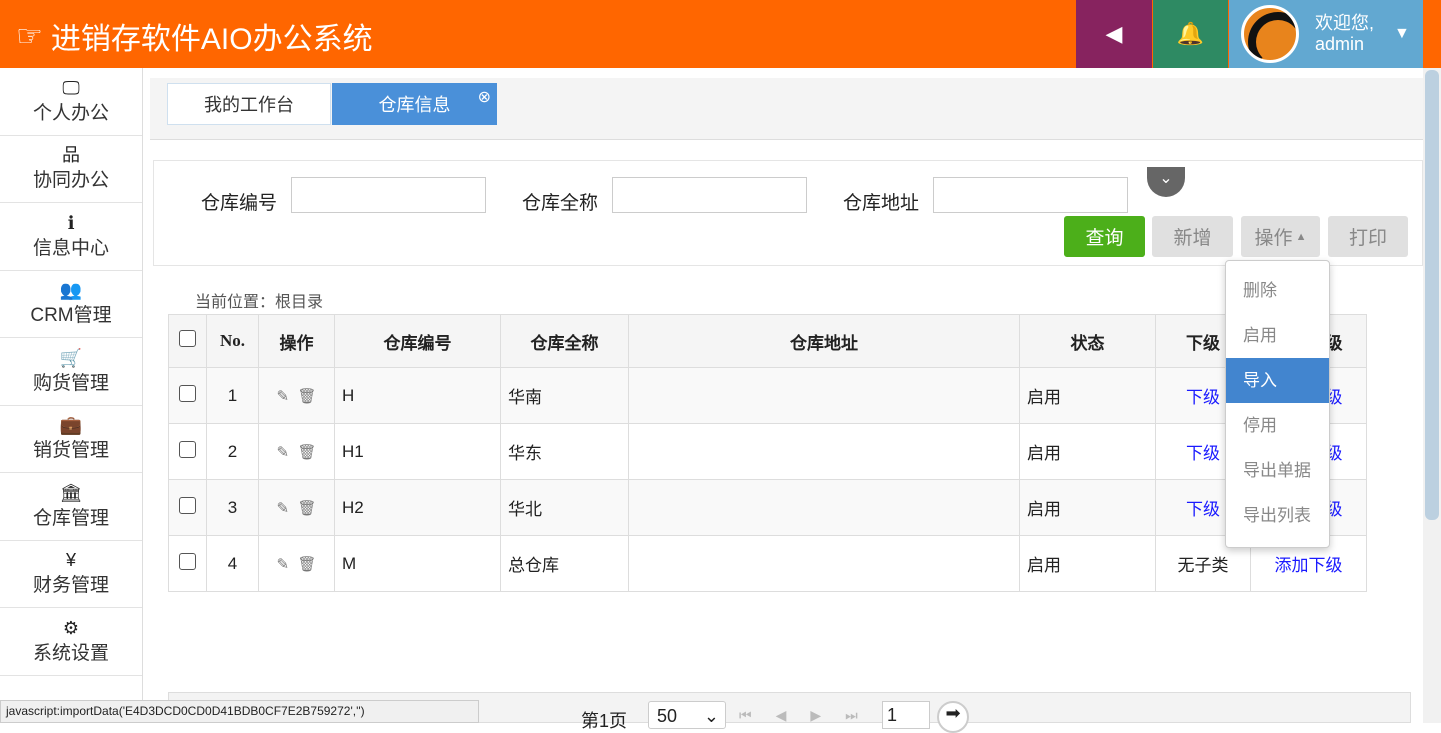 The height and width of the screenshot is (733, 1441). What do you see at coordinates (1277, 470) in the screenshot?
I see `menu-item: 导出单据` at bounding box center [1277, 470].